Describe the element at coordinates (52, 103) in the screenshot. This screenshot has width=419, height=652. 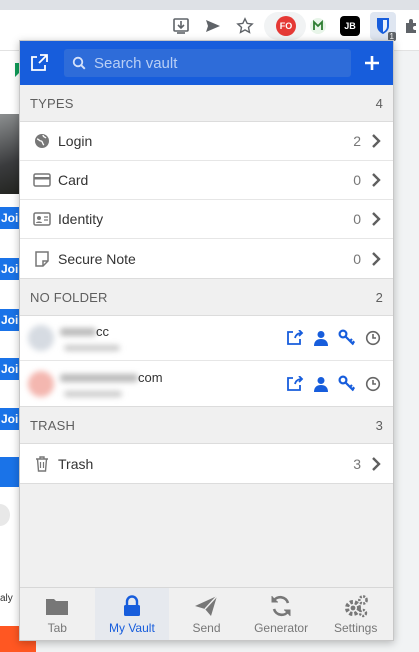
I see `section-title: TYPES` at that location.